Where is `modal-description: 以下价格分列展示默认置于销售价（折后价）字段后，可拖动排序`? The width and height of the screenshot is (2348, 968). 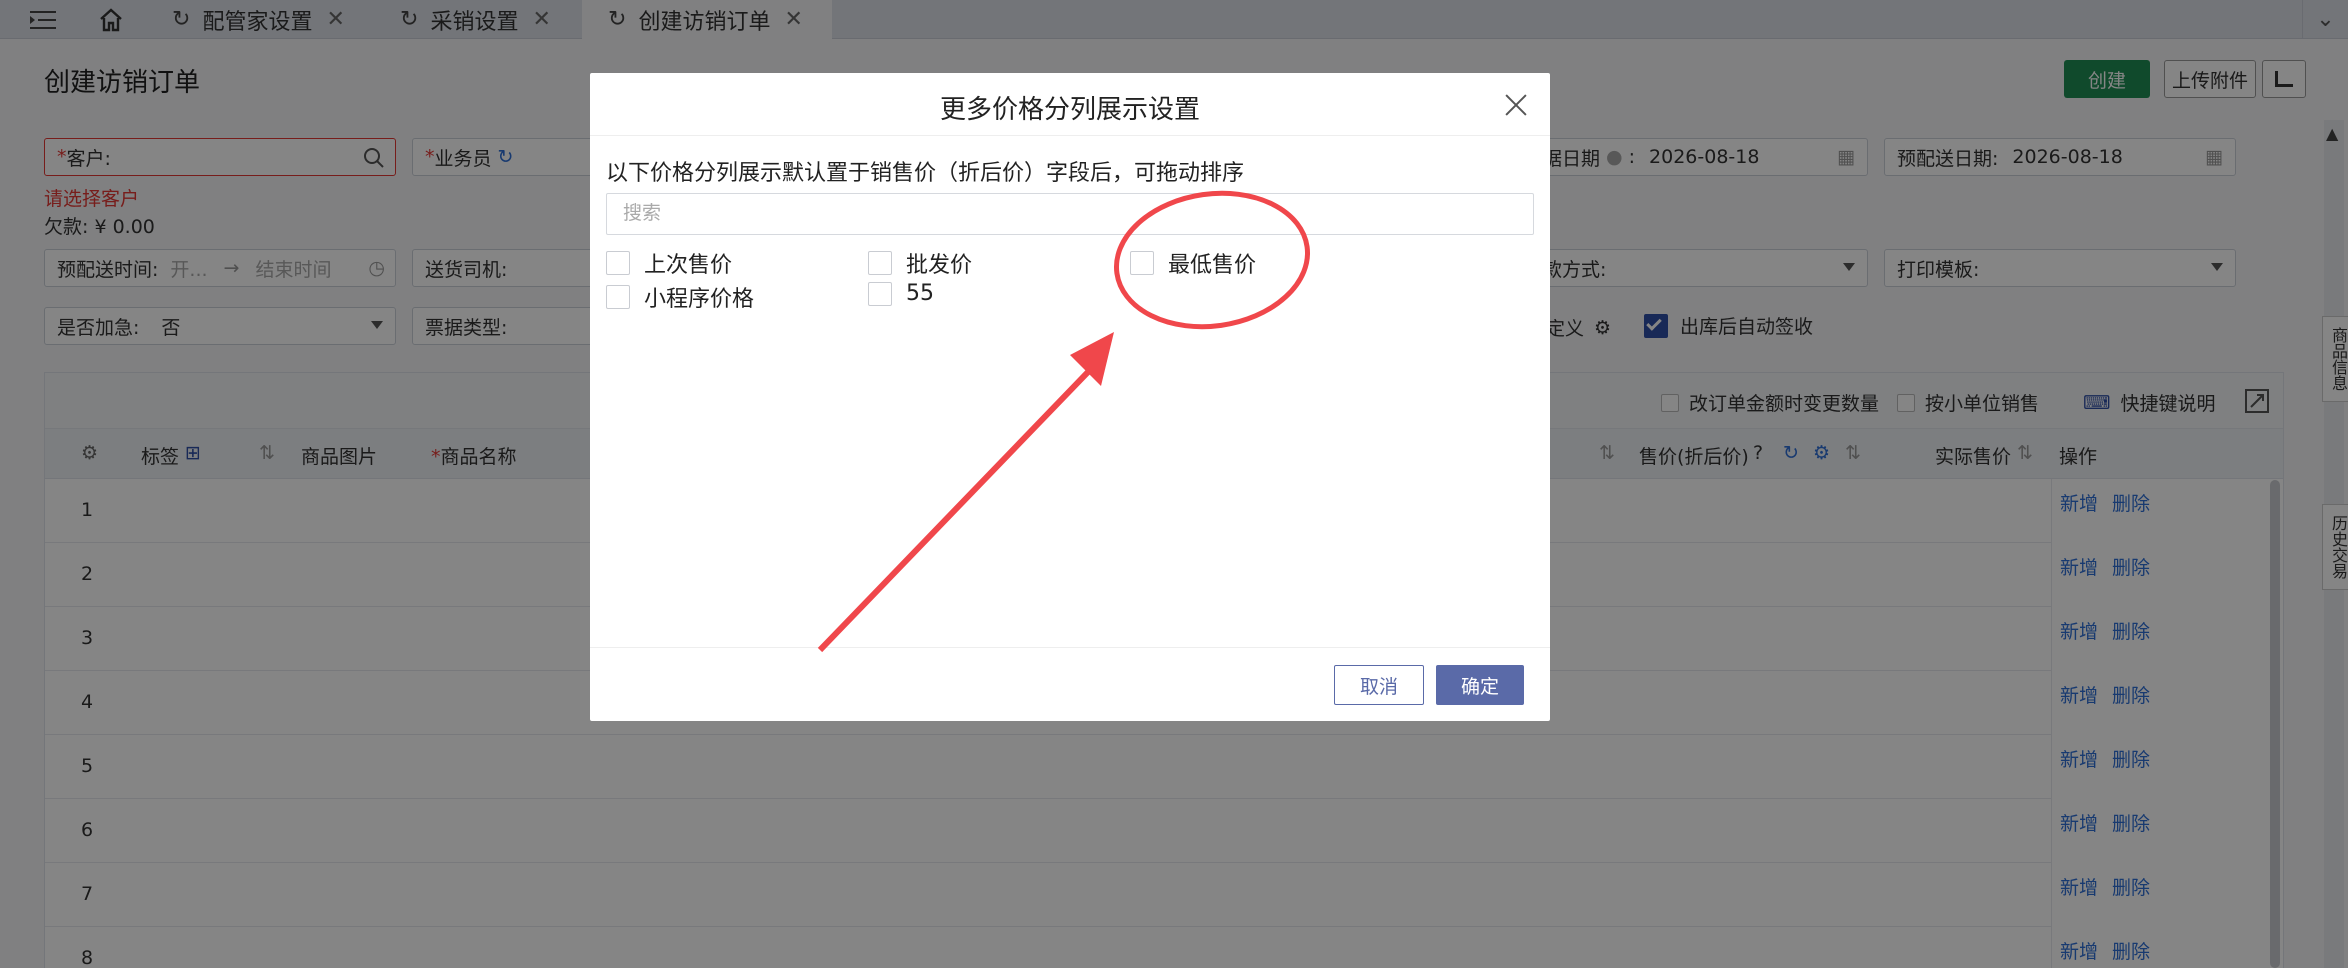 modal-description: 以下价格分列展示默认置于销售价（折后价）字段后，可拖动排序 is located at coordinates (925, 173).